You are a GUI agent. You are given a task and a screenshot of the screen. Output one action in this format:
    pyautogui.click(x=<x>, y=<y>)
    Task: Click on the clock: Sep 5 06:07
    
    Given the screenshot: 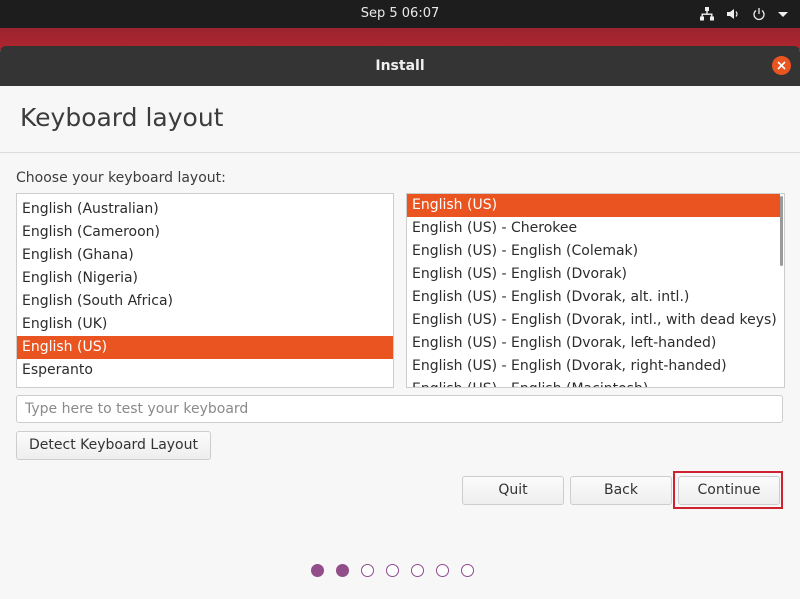 What is the action you would take?
    pyautogui.click(x=400, y=14)
    